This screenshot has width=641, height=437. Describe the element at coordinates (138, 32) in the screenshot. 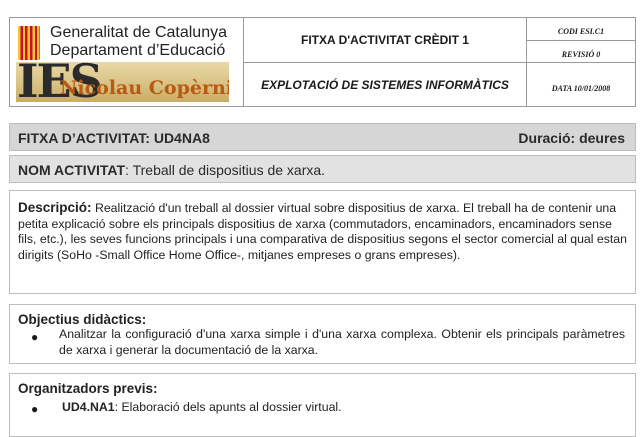

I see `org-name-line1: Generalitat de Catalunya` at that location.